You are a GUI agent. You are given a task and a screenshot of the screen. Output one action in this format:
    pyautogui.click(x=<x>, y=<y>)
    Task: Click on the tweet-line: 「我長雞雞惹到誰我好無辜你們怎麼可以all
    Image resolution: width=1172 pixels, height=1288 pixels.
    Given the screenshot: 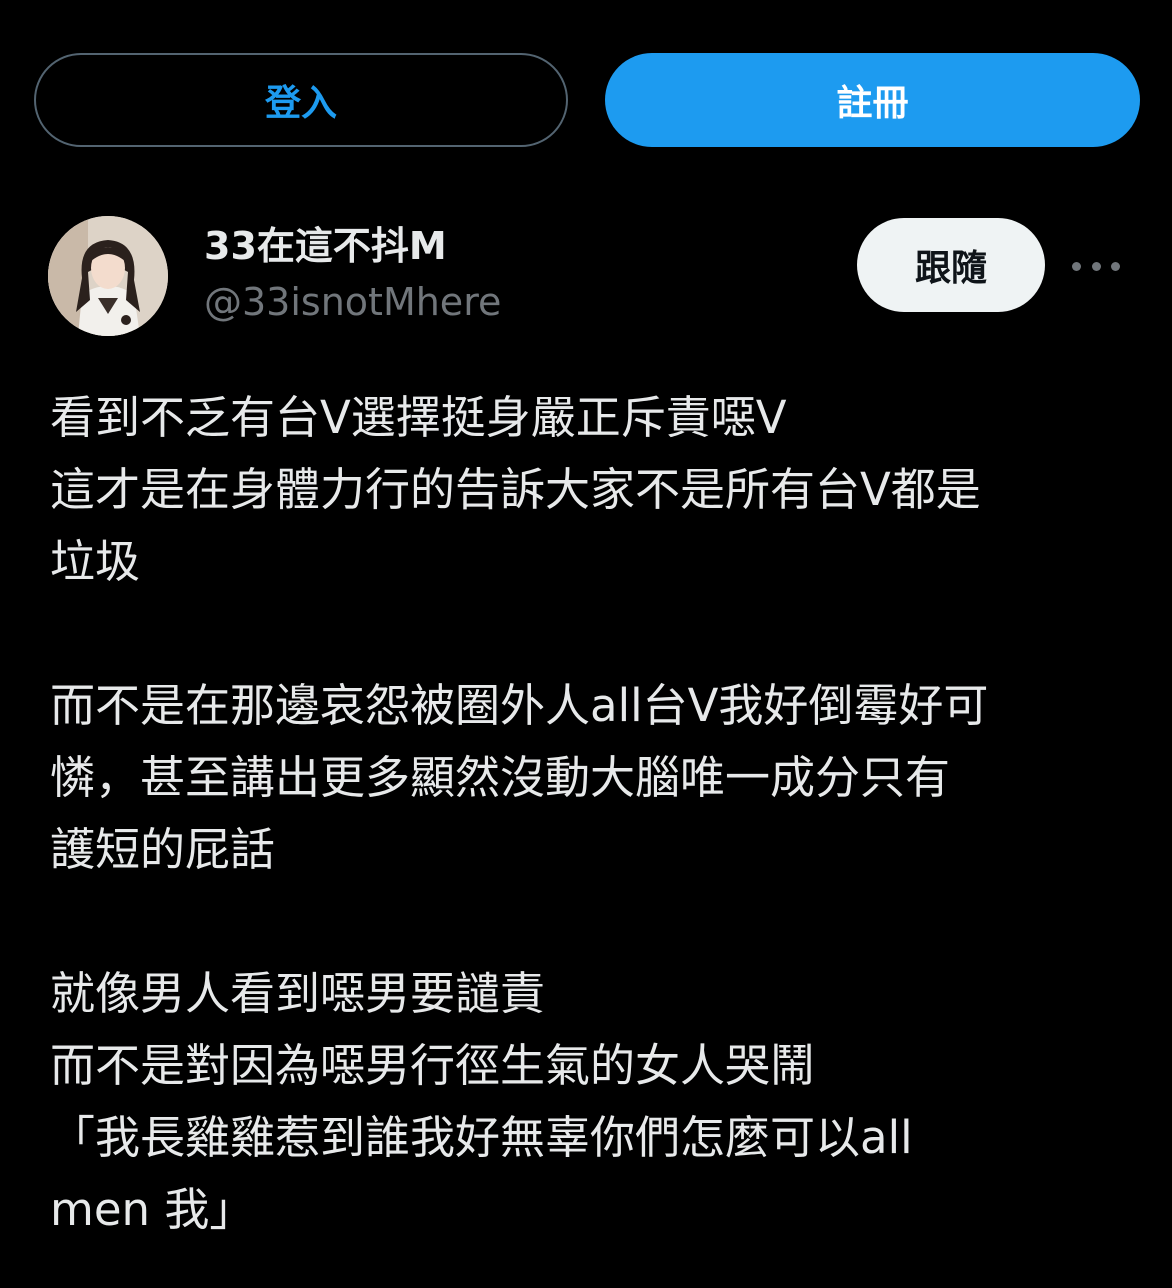 What is the action you would take?
    pyautogui.click(x=481, y=1137)
    